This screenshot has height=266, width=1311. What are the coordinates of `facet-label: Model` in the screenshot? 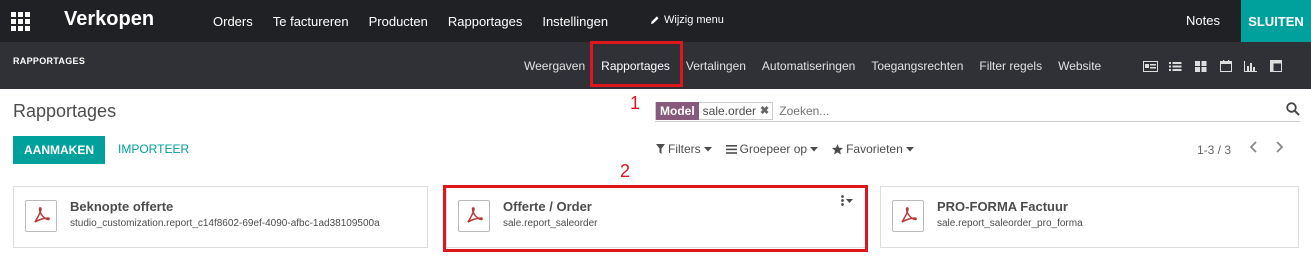 It's located at (677, 110).